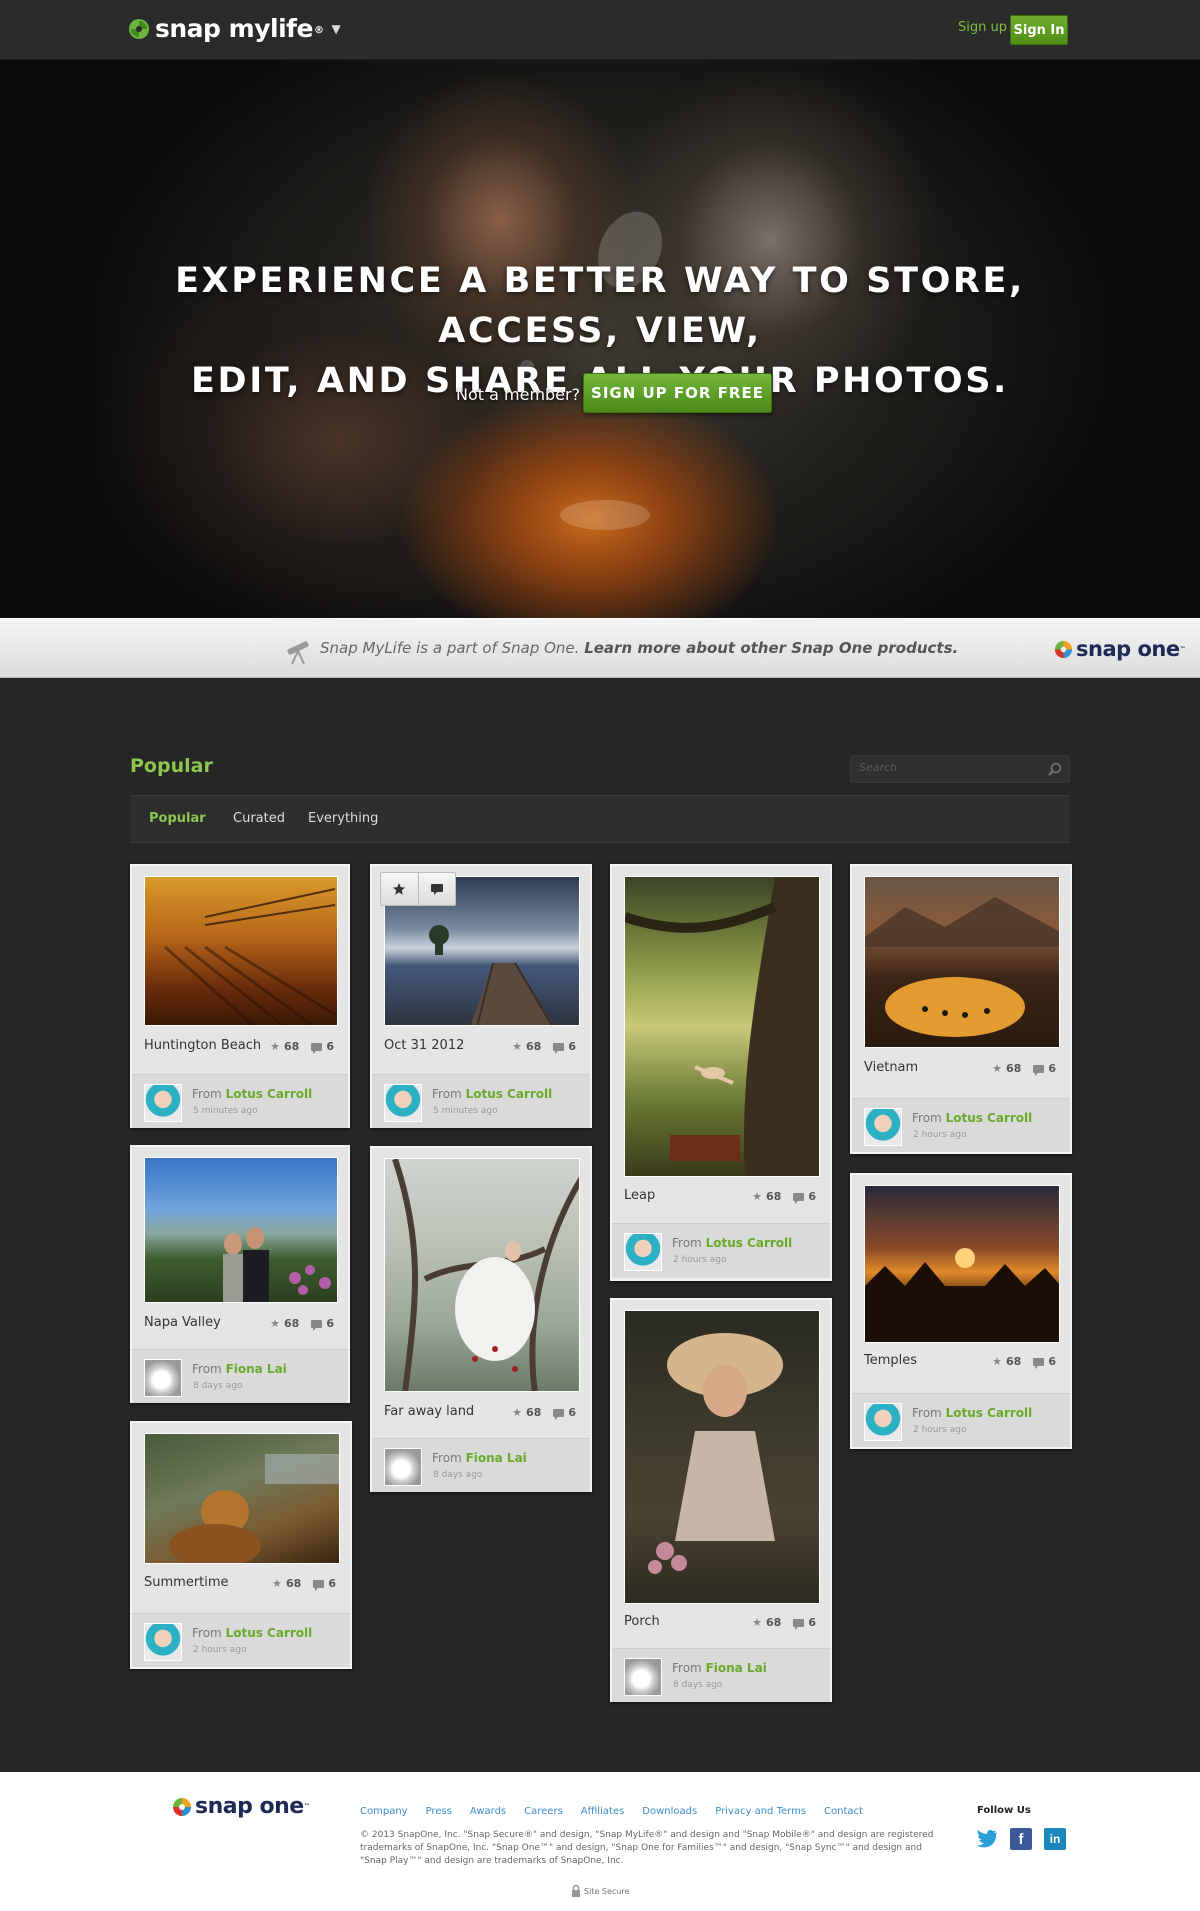 Image resolution: width=1200 pixels, height=1911 pixels. What do you see at coordinates (1120, 649) in the screenshot?
I see `snap-one-logo: snap one ™` at bounding box center [1120, 649].